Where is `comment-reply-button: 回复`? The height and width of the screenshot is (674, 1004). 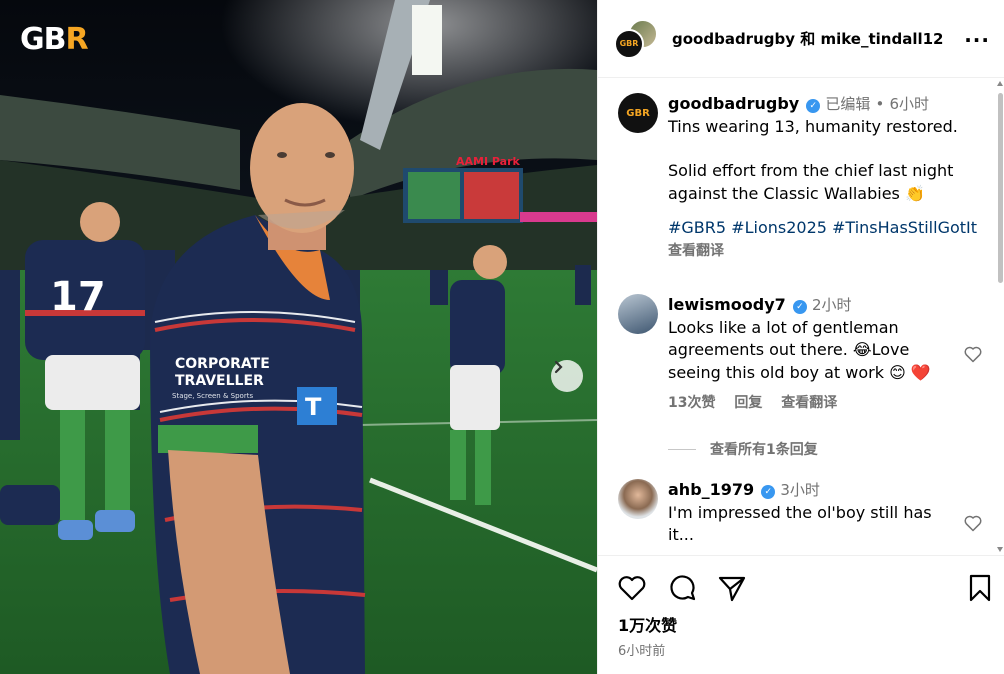
comment-reply-button: 回复 is located at coordinates (748, 403).